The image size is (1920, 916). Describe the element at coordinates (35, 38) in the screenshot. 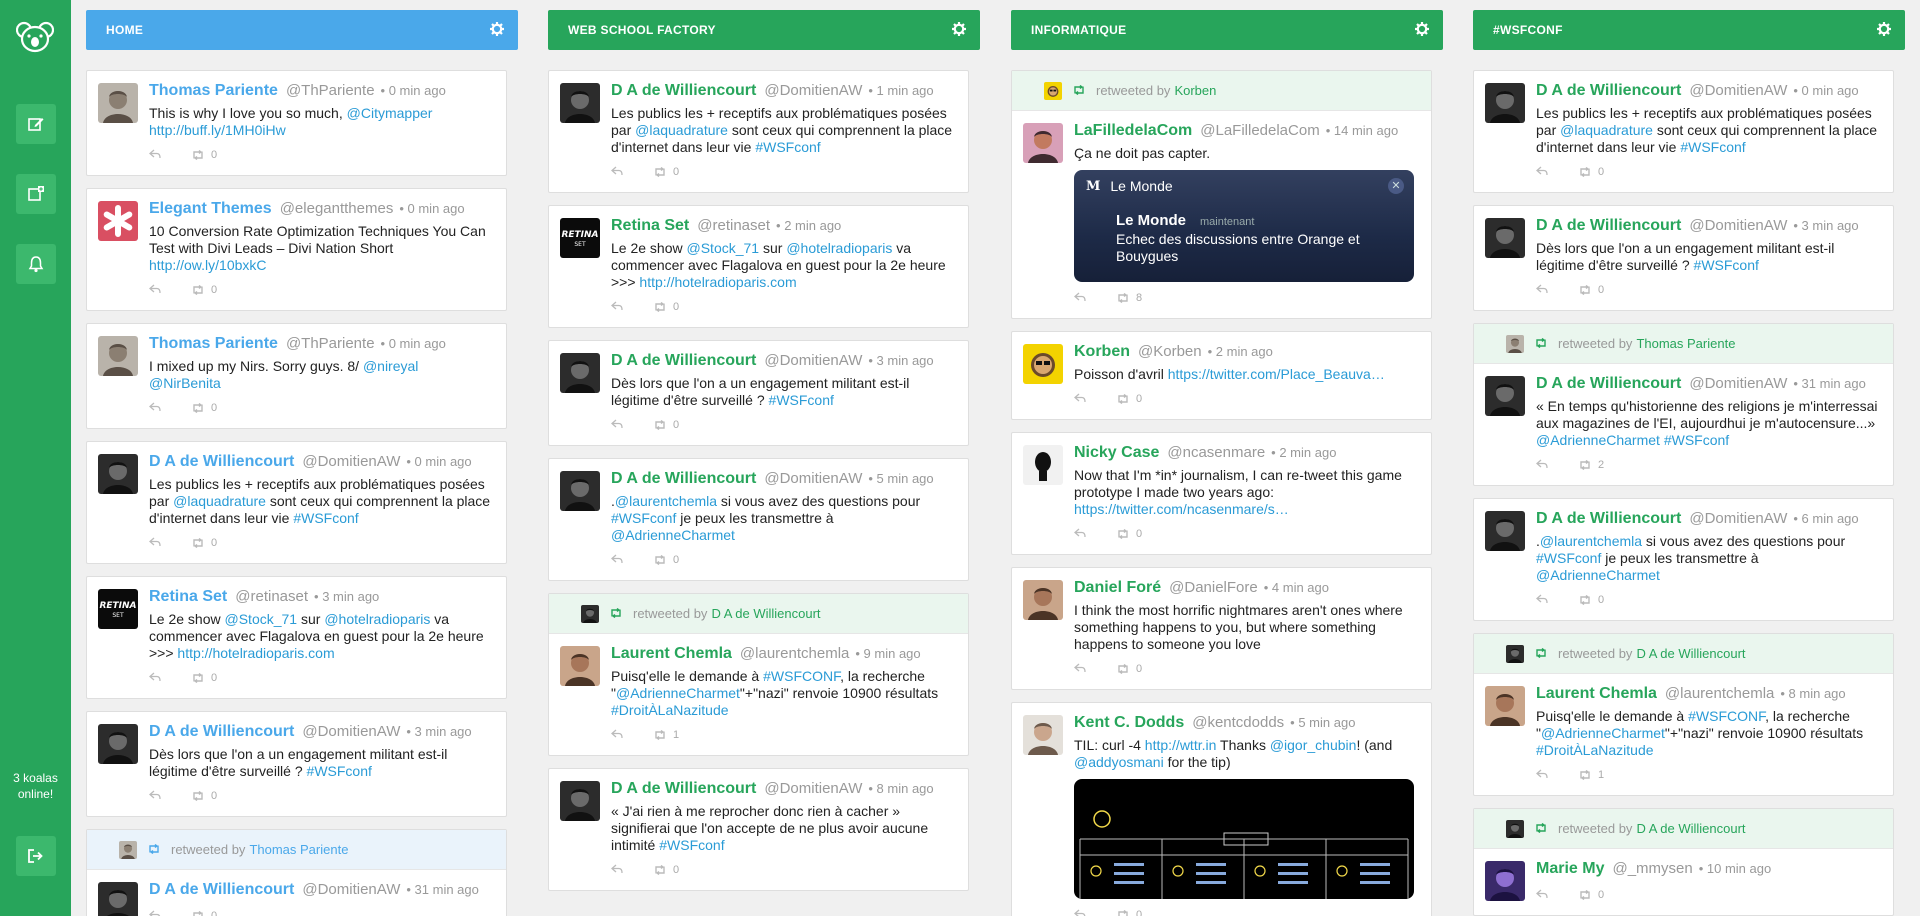

I see `koala-logo-icon` at that location.